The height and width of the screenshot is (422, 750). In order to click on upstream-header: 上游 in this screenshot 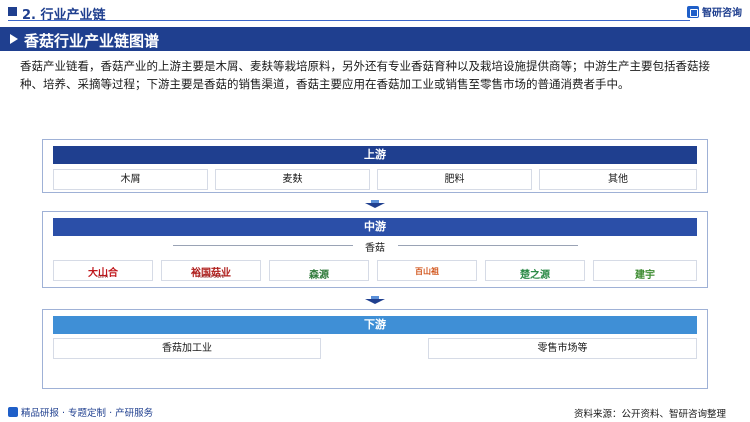, I will do `click(375, 155)`.